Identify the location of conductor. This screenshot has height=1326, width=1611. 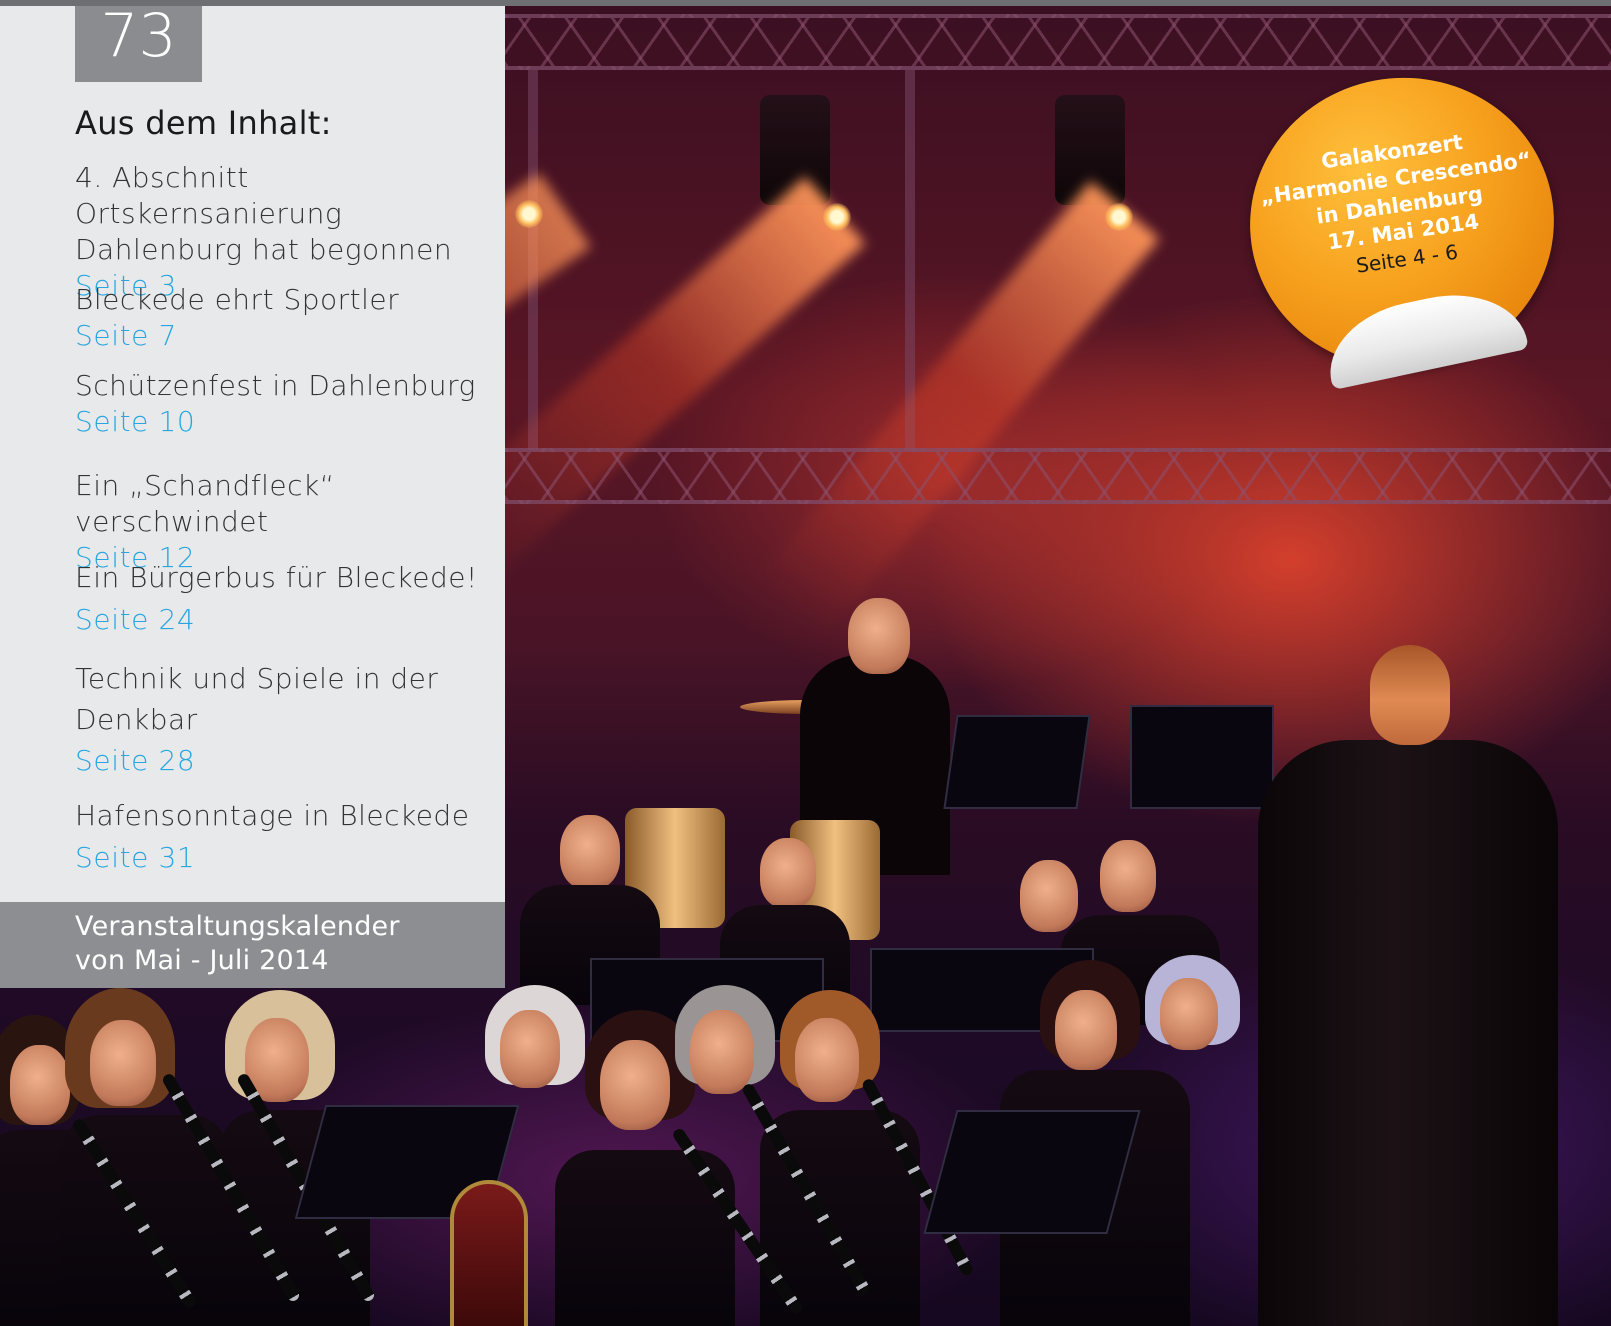
(1408, 1033).